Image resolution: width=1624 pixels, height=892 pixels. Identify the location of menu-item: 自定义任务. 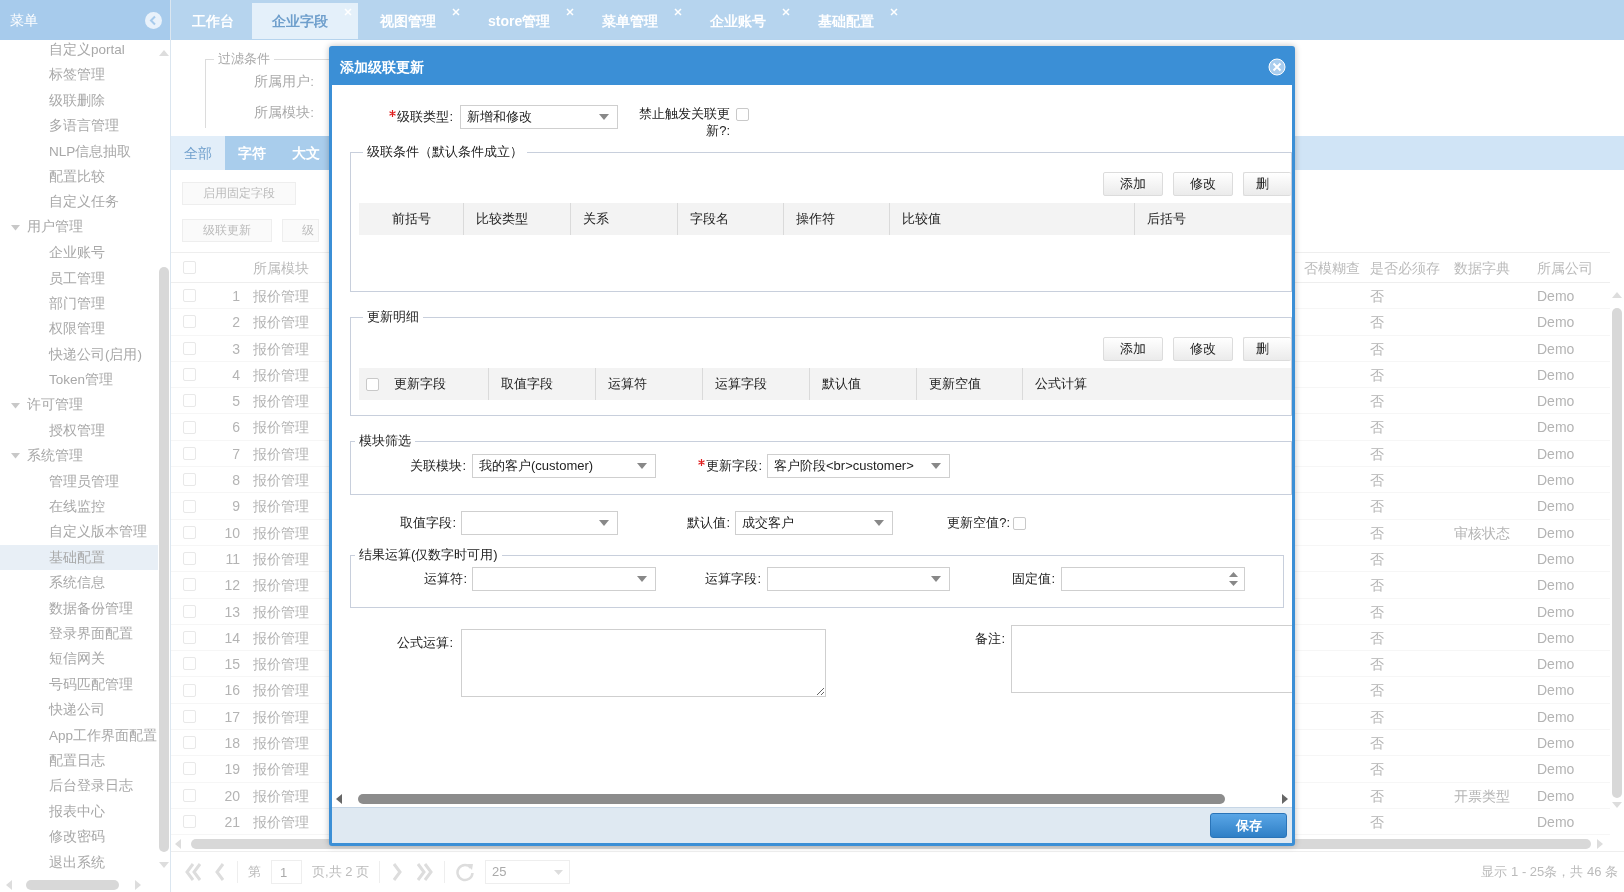
(79, 202).